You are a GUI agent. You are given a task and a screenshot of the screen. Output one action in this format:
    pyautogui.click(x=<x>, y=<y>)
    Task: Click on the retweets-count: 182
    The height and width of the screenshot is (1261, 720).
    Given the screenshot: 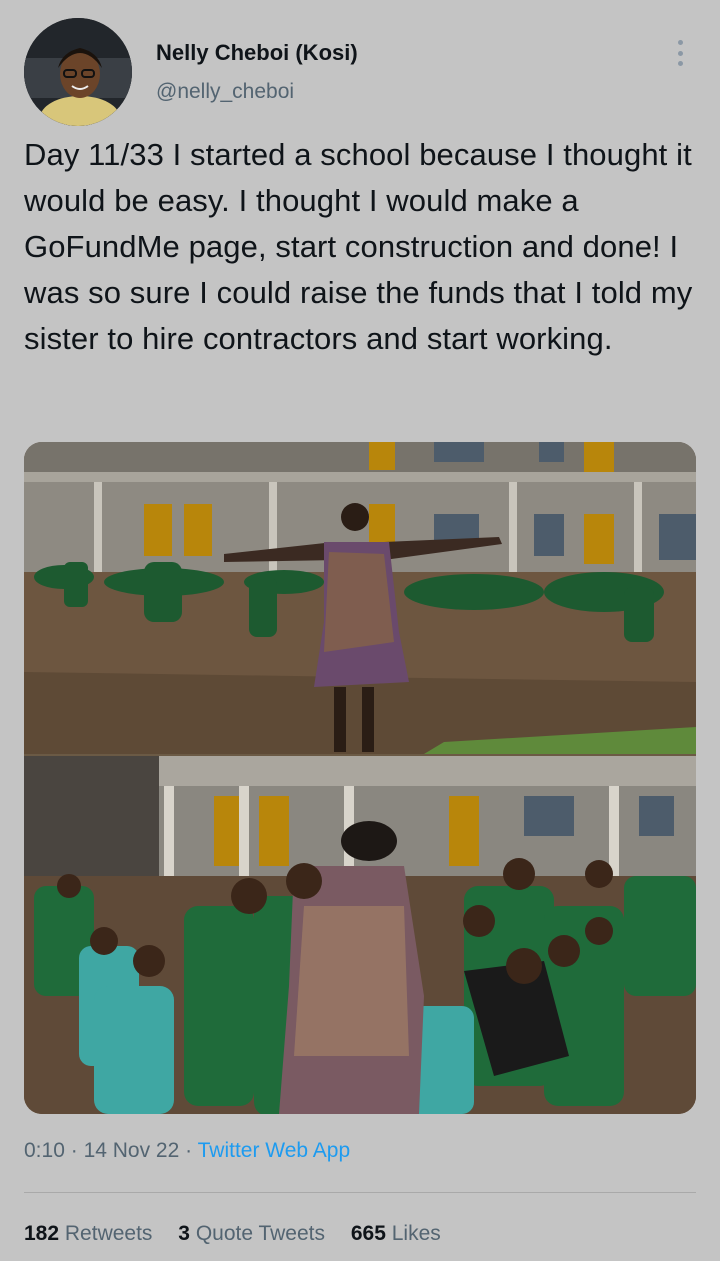 What is the action you would take?
    pyautogui.click(x=42, y=1233)
    